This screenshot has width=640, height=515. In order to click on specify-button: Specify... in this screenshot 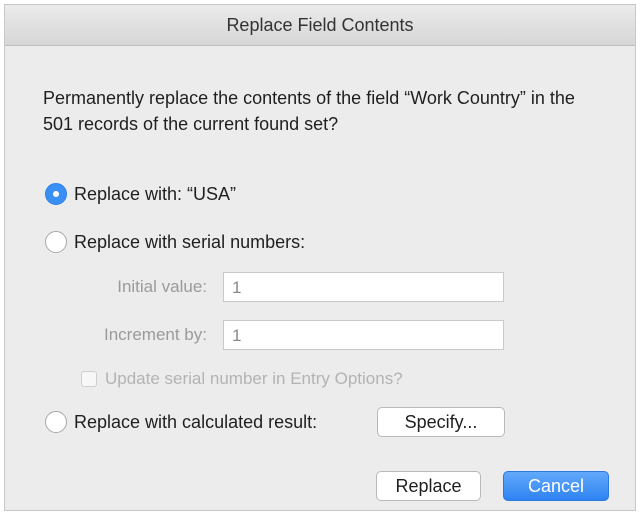, I will do `click(441, 422)`.